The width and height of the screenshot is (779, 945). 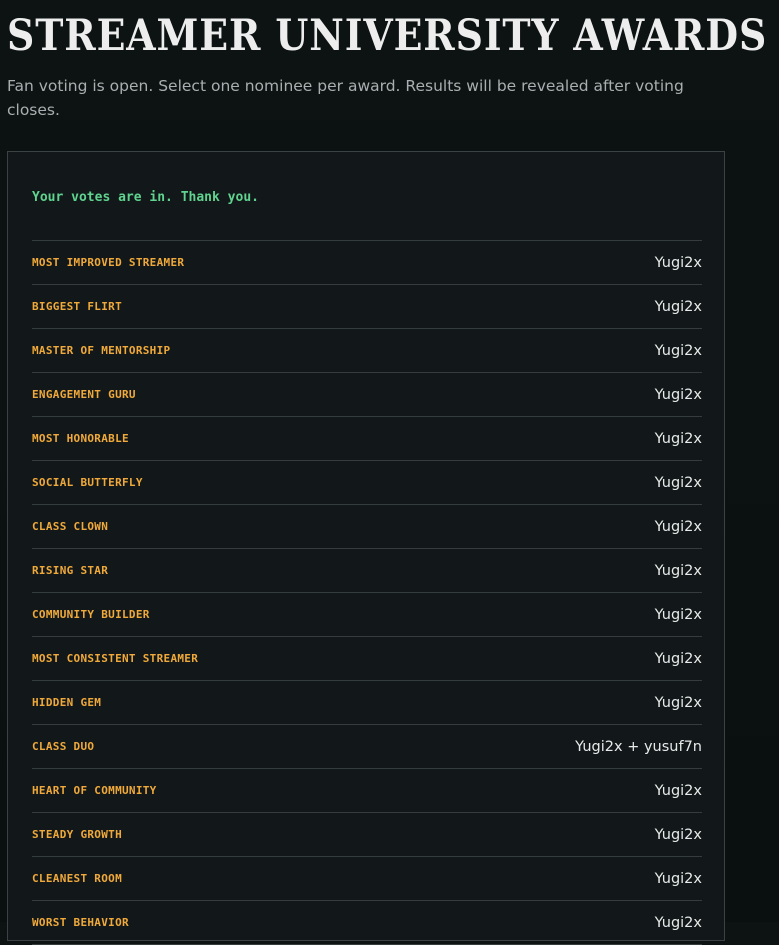 What do you see at coordinates (367, 791) in the screenshot?
I see `result-row: HEART OF COMMUNITY Yugi2x` at bounding box center [367, 791].